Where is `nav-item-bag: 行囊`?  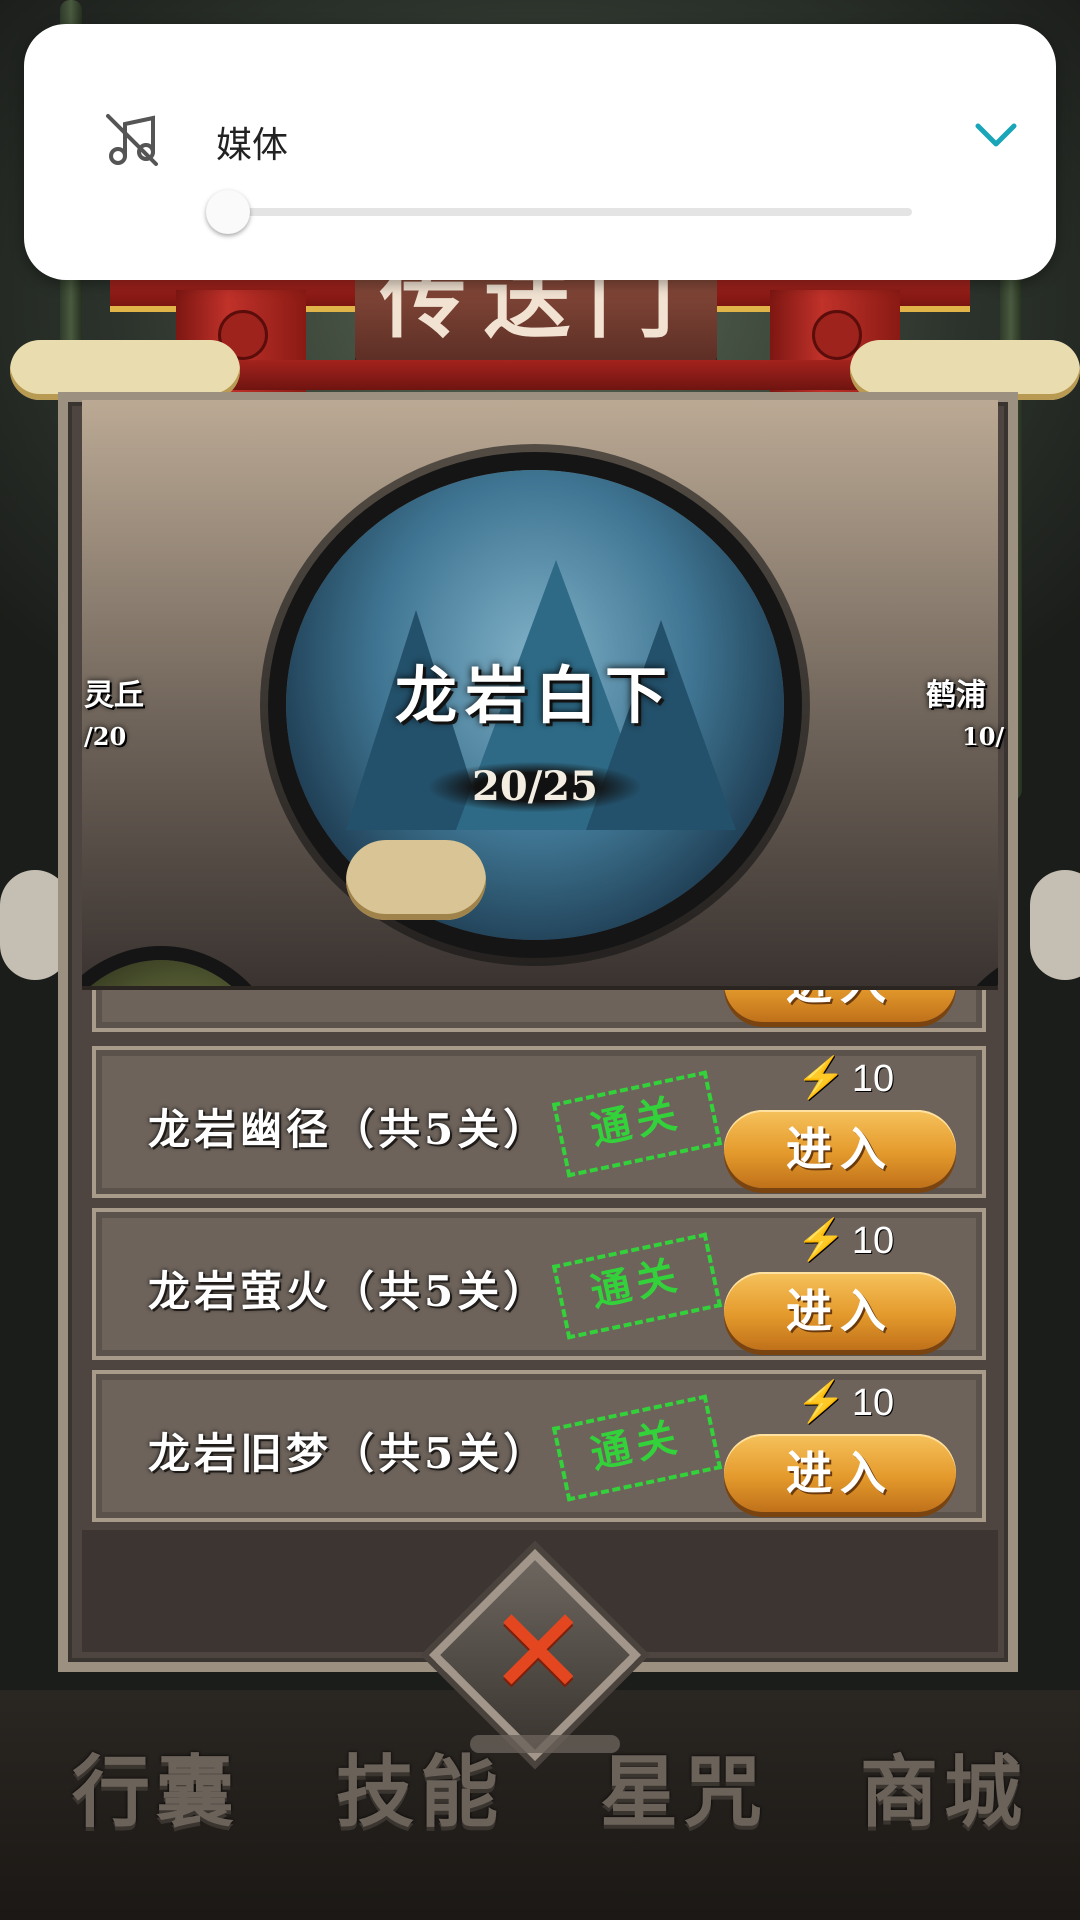 nav-item-bag: 行囊 is located at coordinates (156, 1786).